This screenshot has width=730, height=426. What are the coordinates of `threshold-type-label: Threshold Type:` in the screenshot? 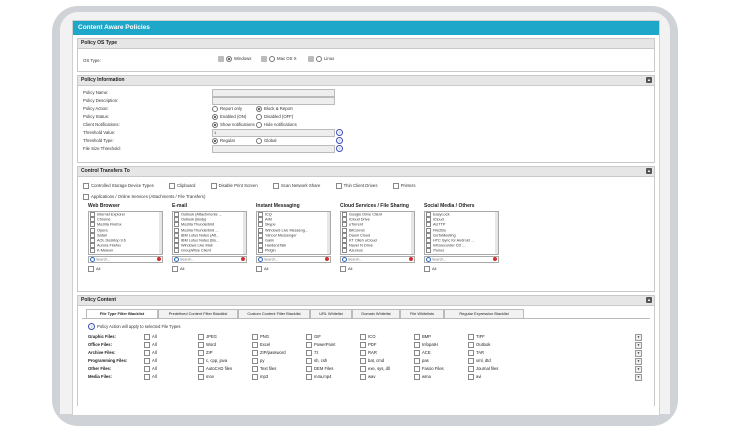 It's located at (98, 140).